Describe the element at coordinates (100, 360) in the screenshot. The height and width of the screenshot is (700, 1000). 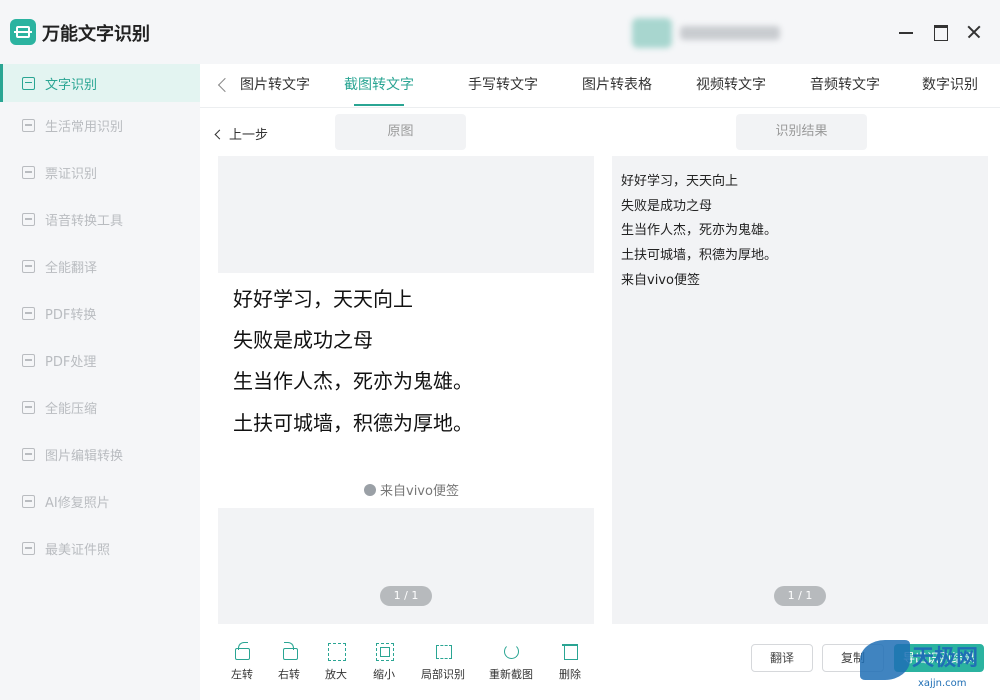
I see `sidebar-item-pdf-process: PDF处理` at that location.